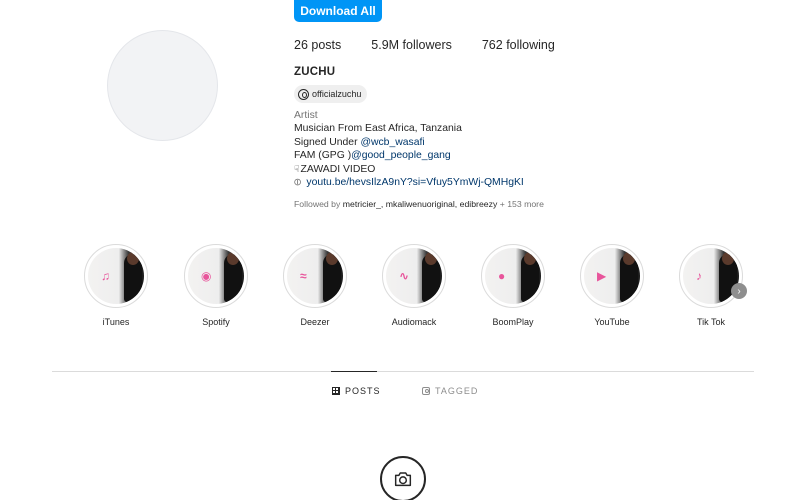 This screenshot has width=795, height=500. I want to click on profile-username: ZUCHU, so click(315, 72).